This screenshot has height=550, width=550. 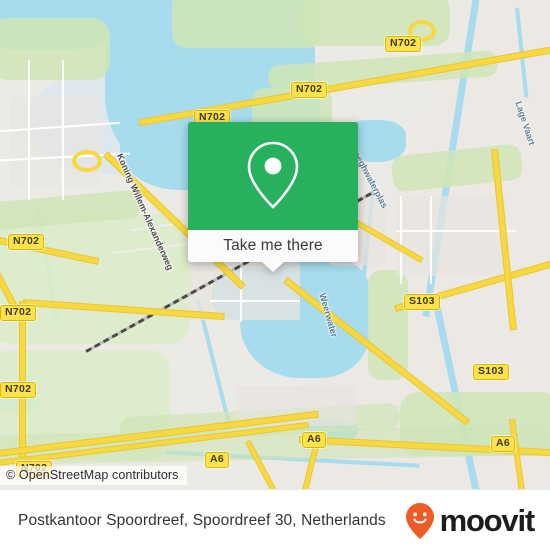 What do you see at coordinates (503, 444) in the screenshot?
I see `road-shield-a6-11: A6` at bounding box center [503, 444].